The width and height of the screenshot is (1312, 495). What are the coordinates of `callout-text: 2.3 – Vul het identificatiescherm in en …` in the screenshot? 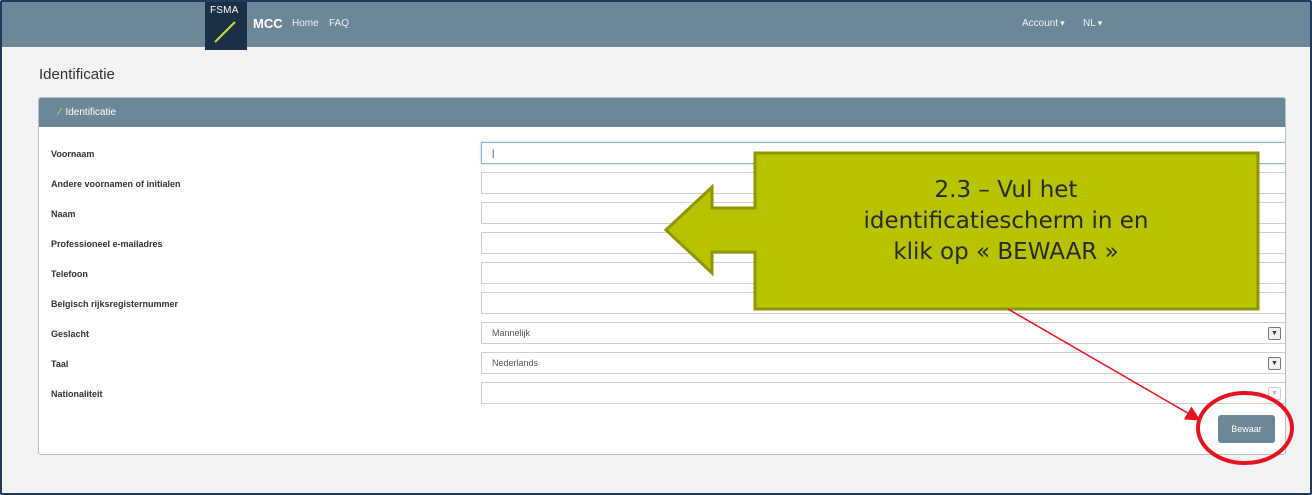 It's located at (1006, 221).